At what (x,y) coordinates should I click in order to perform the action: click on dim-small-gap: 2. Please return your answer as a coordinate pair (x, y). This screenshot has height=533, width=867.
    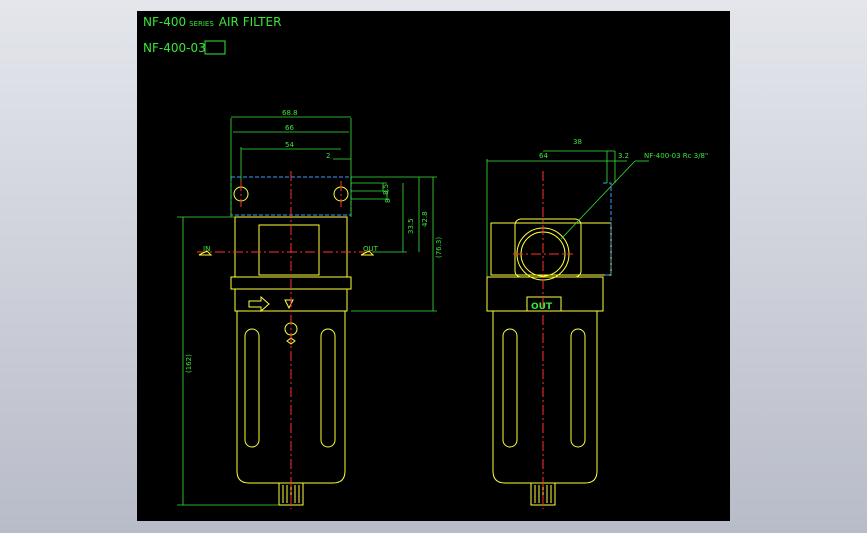
    Looking at the image, I should click on (328, 156).